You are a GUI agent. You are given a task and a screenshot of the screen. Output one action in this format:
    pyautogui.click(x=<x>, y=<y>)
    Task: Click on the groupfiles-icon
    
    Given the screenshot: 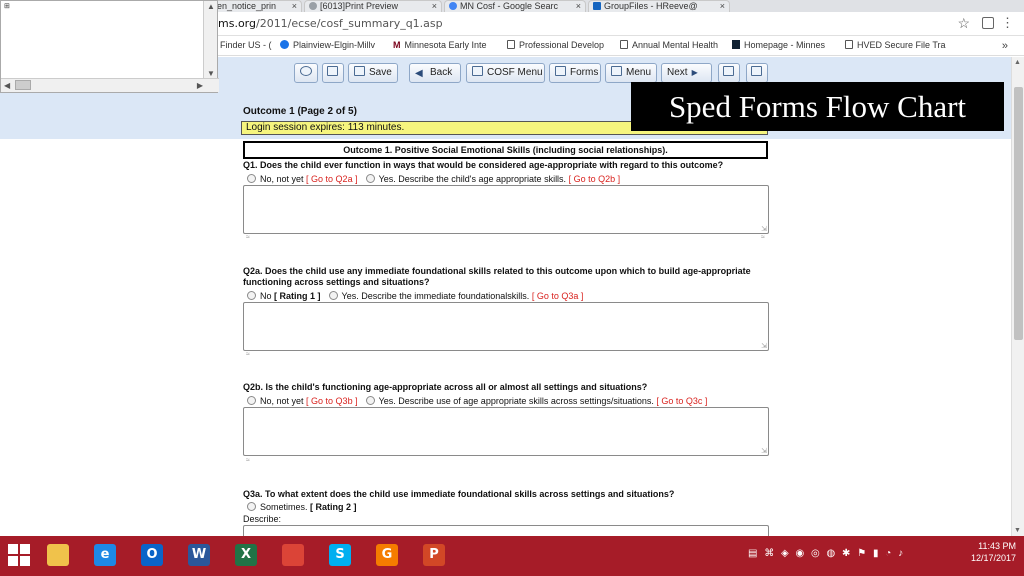 What is the action you would take?
    pyautogui.click(x=597, y=6)
    